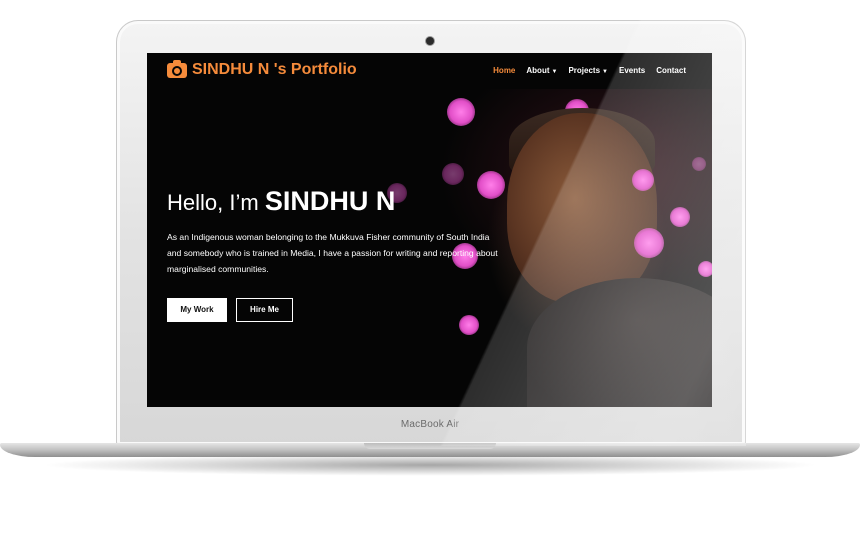  I want to click on brand-title: SINDHU N 's Portfolio, so click(274, 69).